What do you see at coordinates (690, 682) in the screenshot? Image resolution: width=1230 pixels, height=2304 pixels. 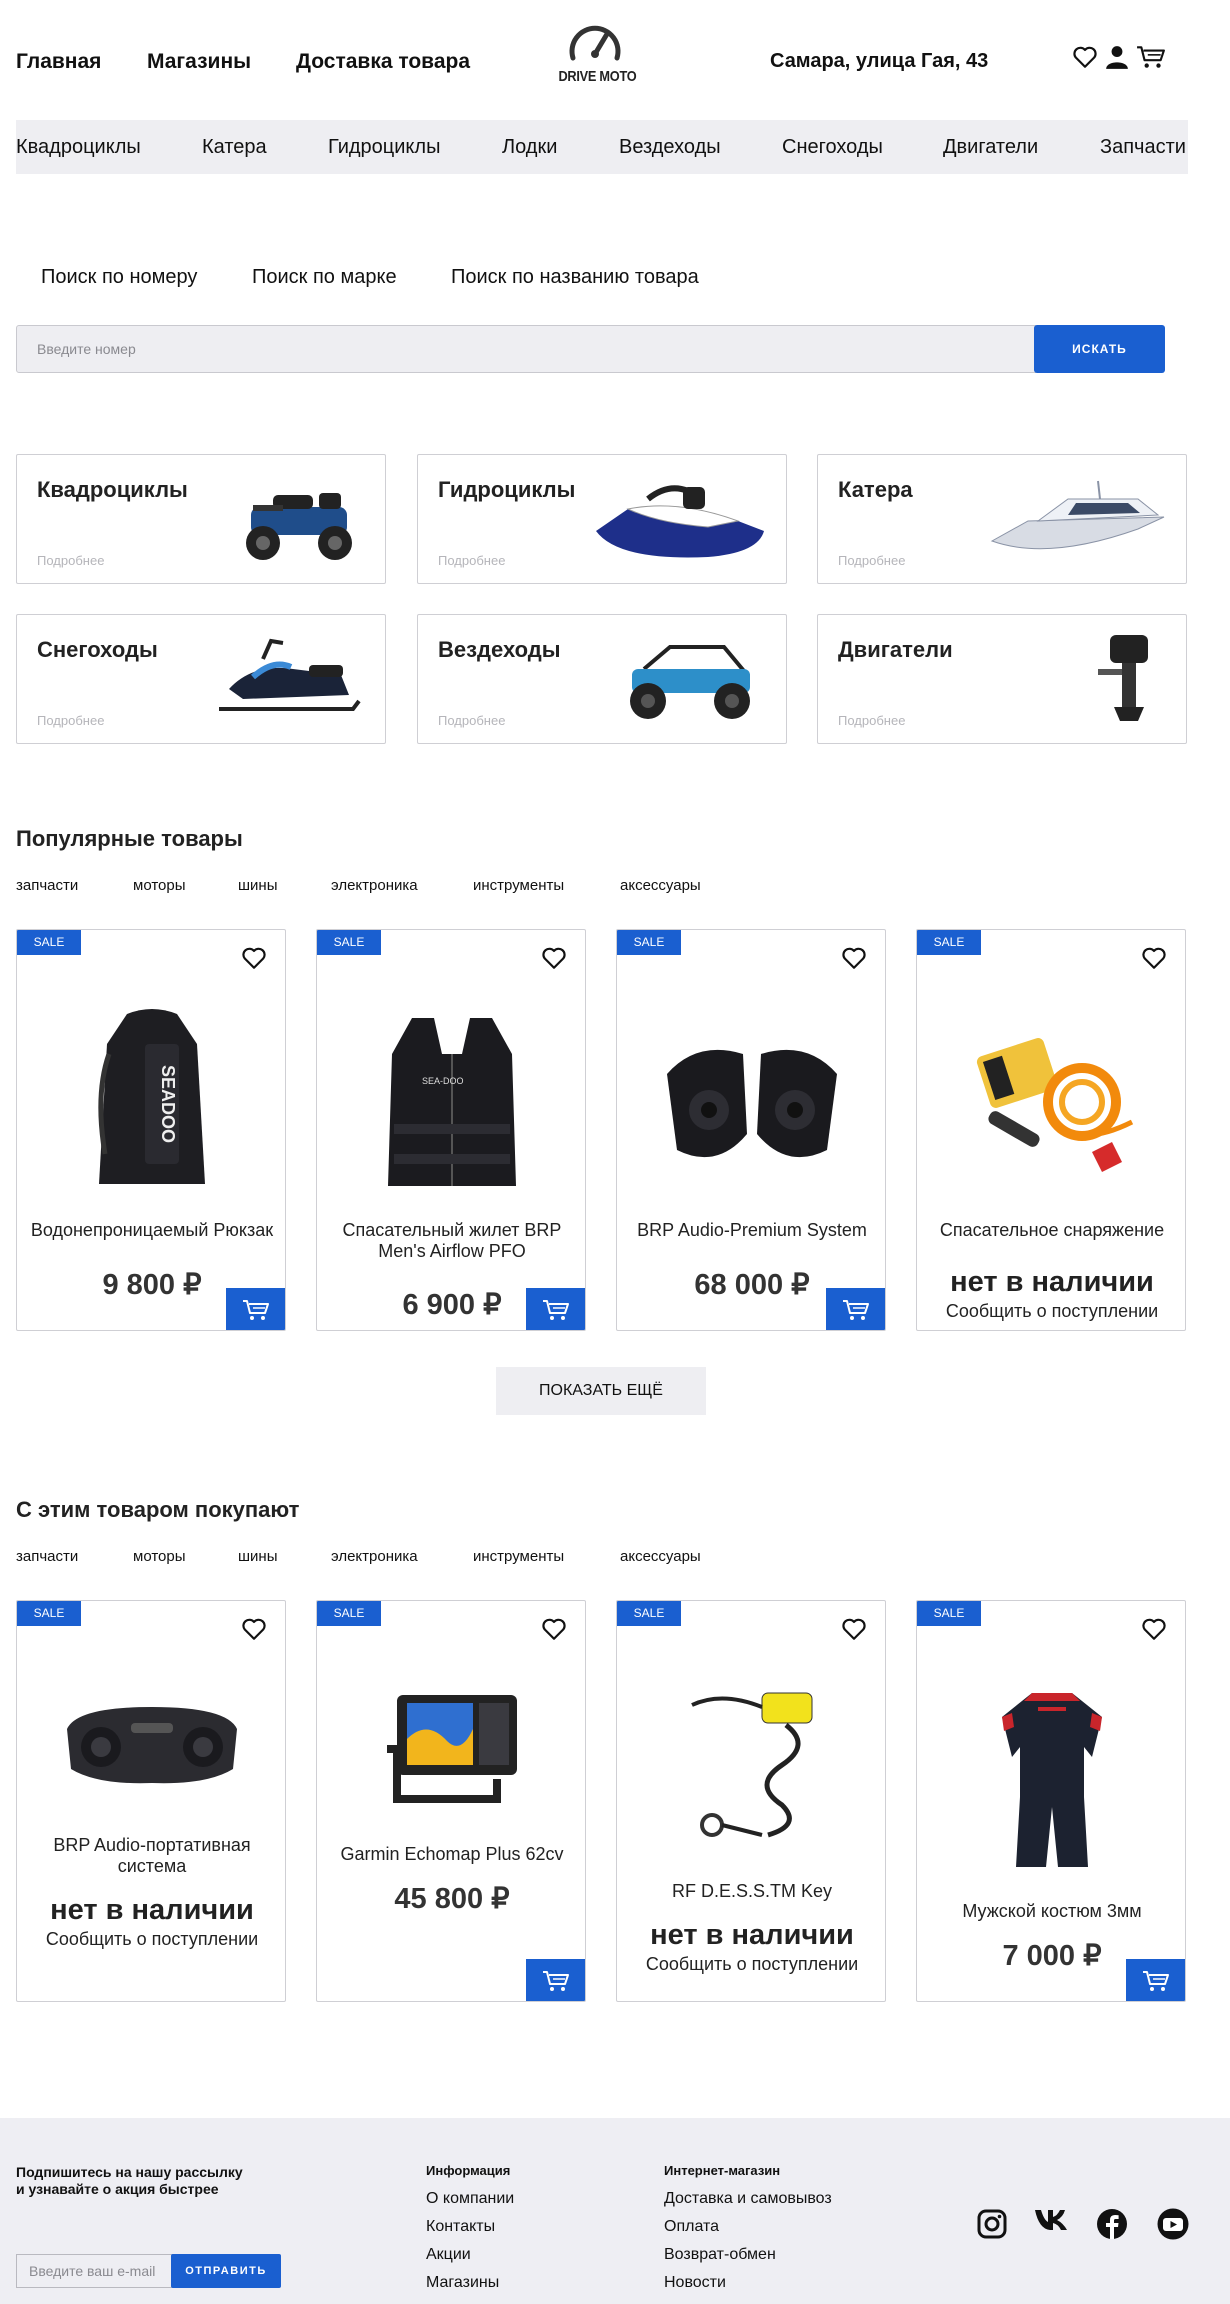 I see `utv-image` at bounding box center [690, 682].